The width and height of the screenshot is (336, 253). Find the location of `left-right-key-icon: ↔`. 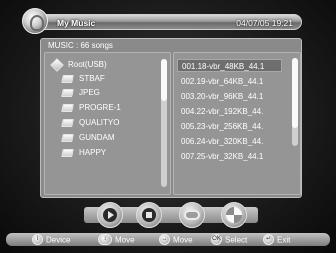

left-right-key-icon: ↔ is located at coordinates (164, 240).